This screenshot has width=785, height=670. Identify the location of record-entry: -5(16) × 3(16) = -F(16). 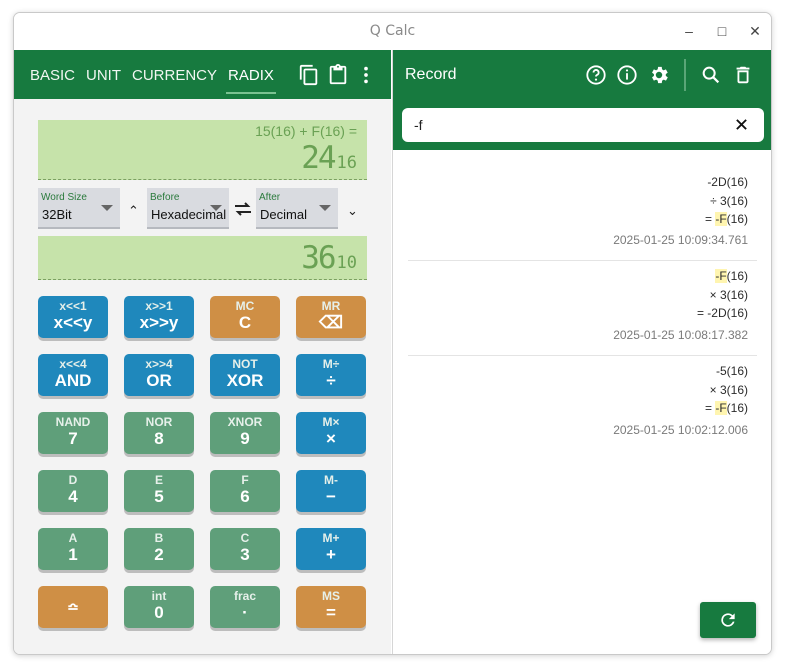
(726, 390).